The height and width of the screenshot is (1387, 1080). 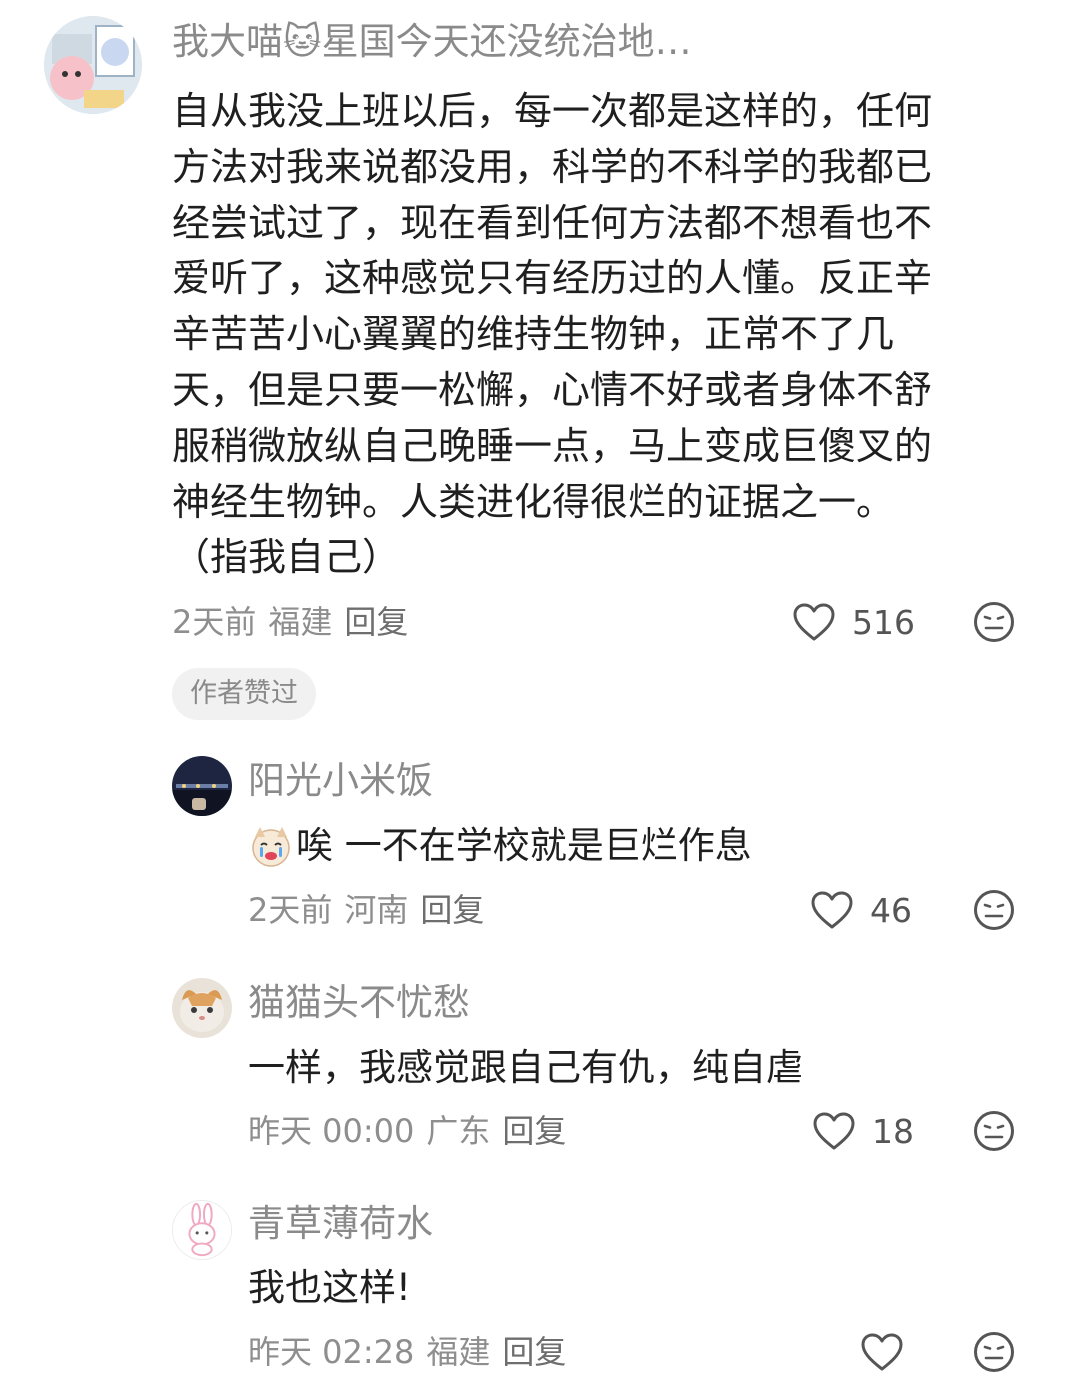 What do you see at coordinates (286, 557) in the screenshot?
I see `comment-line: （指我自己）` at bounding box center [286, 557].